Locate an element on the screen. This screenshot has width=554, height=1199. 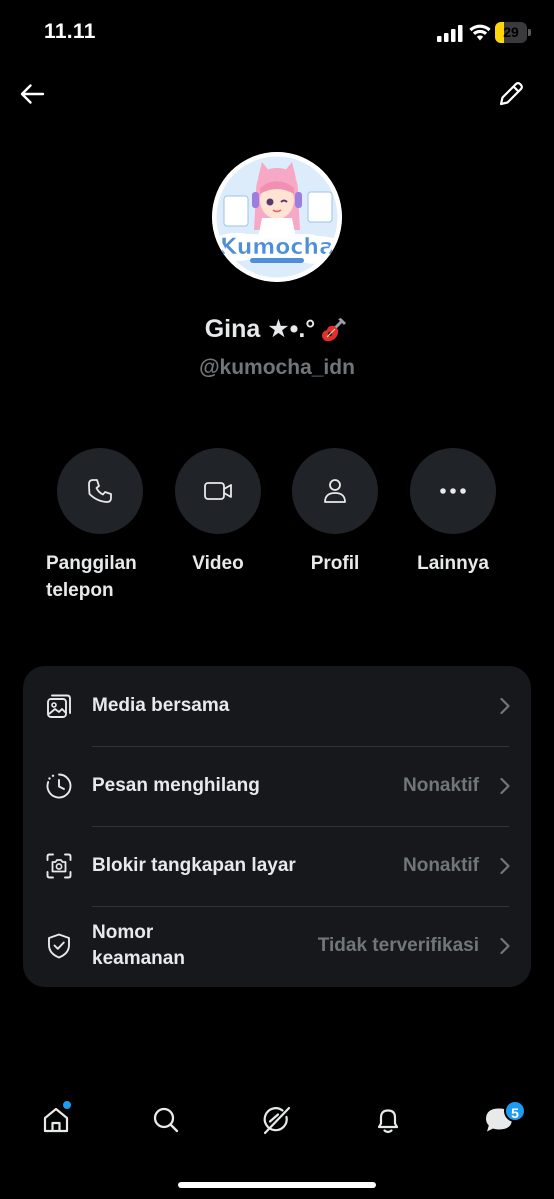
battery-level: 29 is located at coordinates (511, 32).